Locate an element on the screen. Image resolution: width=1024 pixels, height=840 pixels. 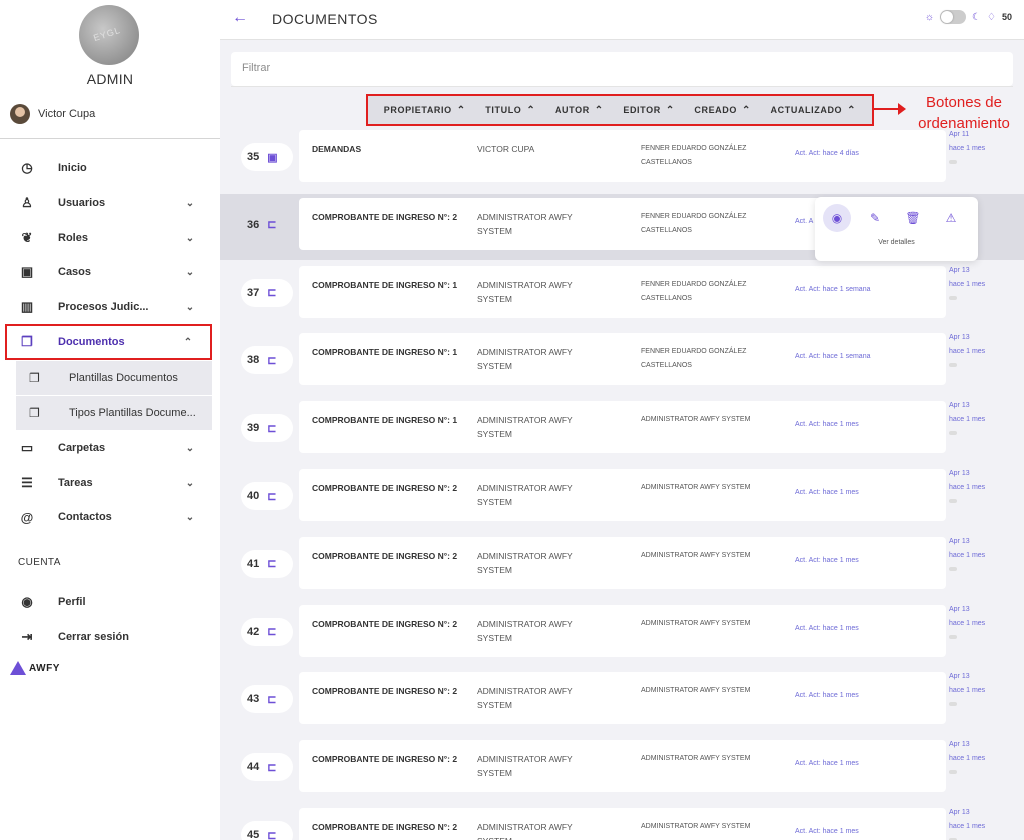
nav-contactos: @ Contactos ⌄ is located at coordinates (106, 517).